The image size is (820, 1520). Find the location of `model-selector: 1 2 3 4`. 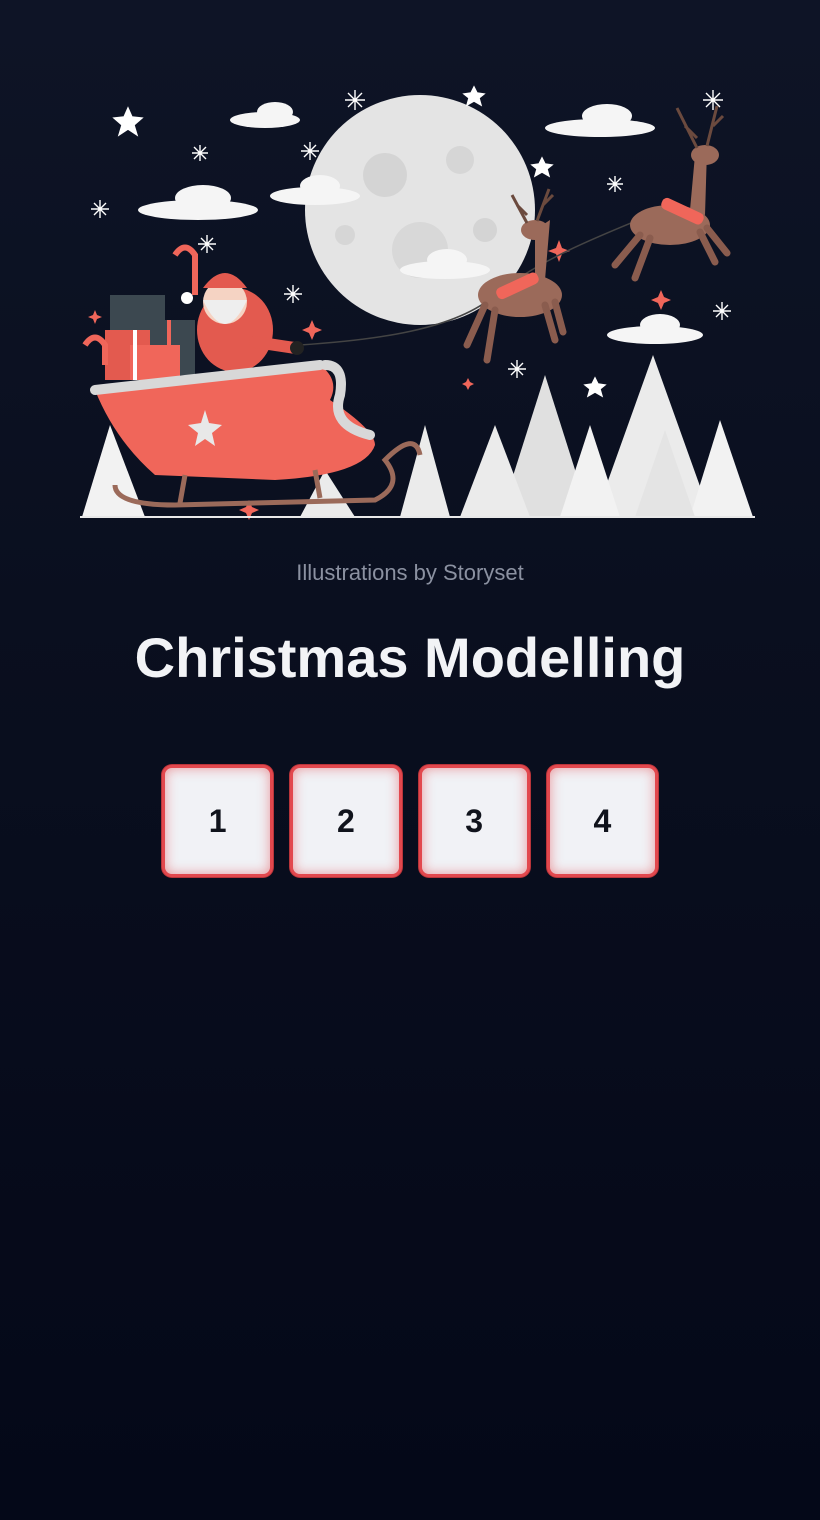

model-selector: 1 2 3 4 is located at coordinates (410, 821).